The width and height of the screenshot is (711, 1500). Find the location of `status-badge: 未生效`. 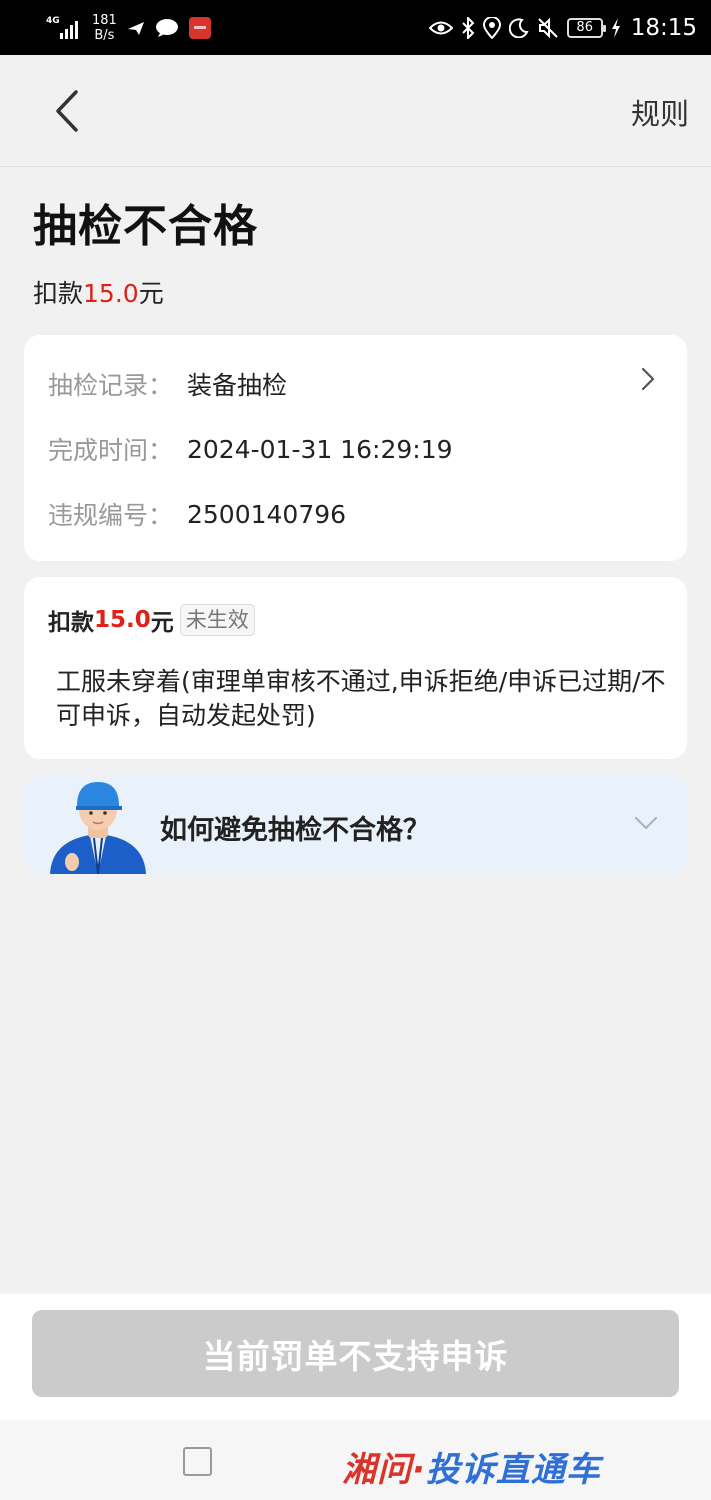

status-badge: 未生效 is located at coordinates (217, 620).